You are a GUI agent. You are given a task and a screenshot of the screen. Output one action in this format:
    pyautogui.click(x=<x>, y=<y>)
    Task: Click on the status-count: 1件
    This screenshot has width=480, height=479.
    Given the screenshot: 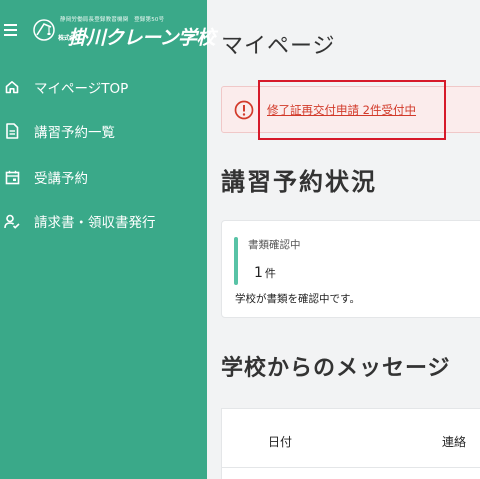 What is the action you would take?
    pyautogui.click(x=265, y=273)
    